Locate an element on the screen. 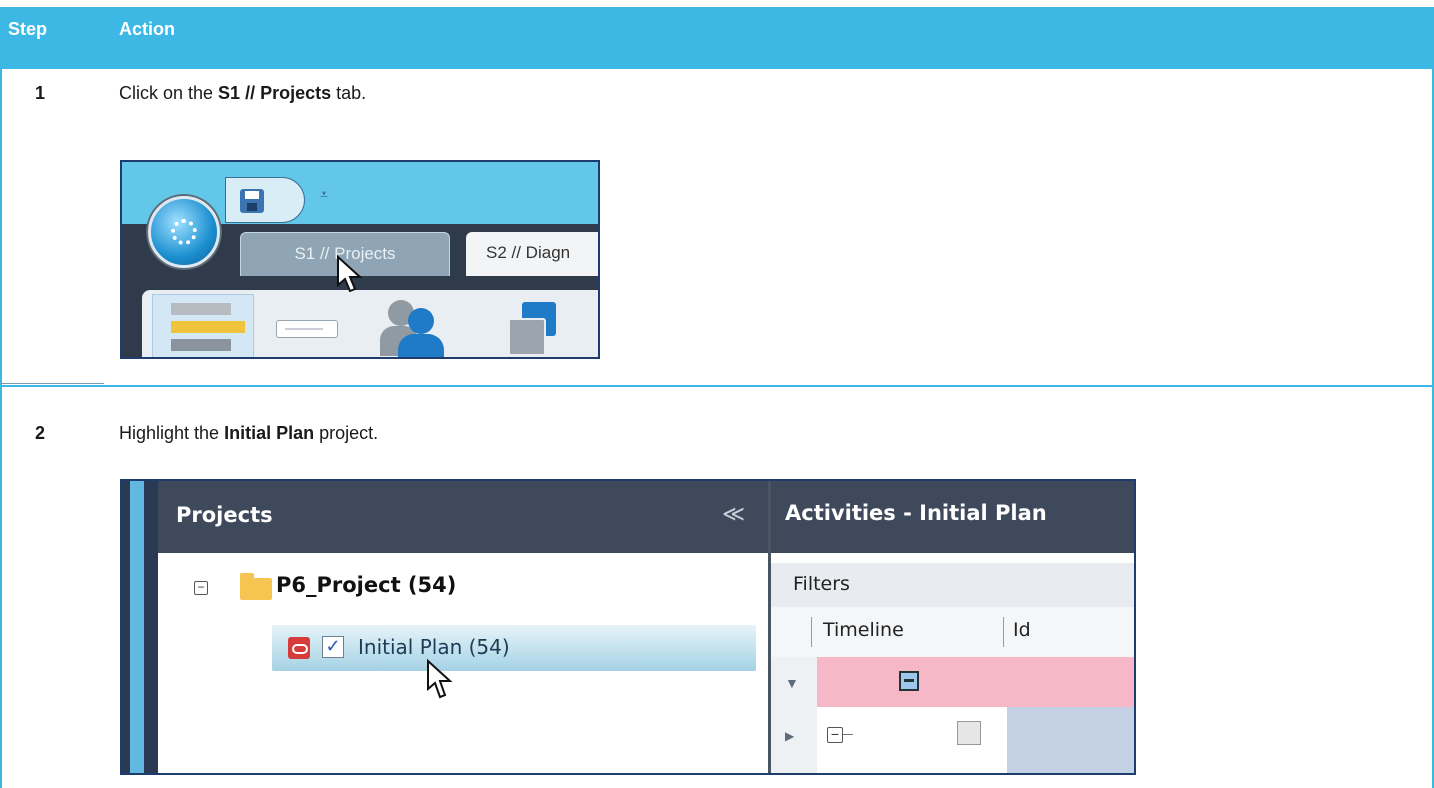 This screenshot has width=1434, height=788. app-menu-orb-icon is located at coordinates (184, 232).